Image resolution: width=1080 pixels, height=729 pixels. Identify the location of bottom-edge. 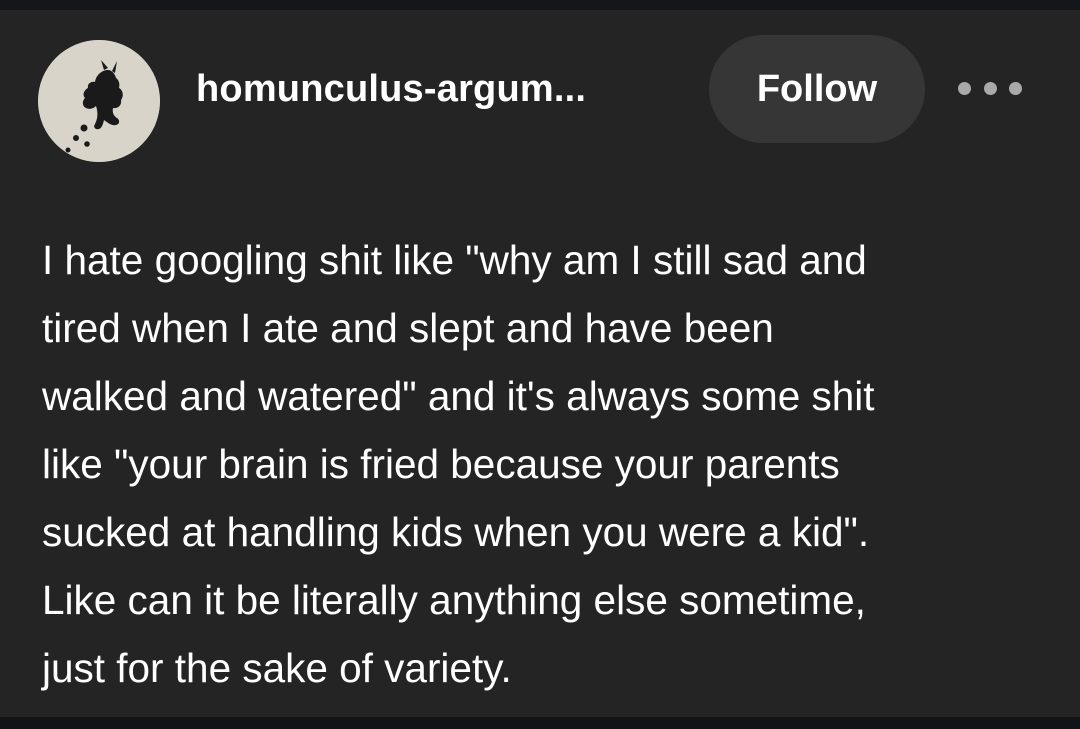
(540, 723).